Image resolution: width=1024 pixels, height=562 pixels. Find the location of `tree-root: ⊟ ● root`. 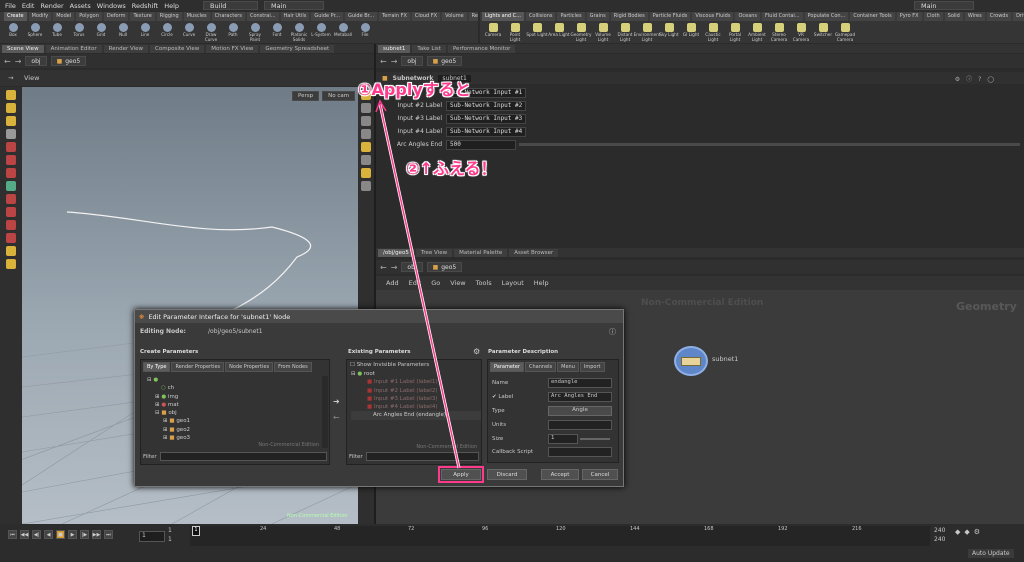

tree-root: ⊟ ● root is located at coordinates (416, 374).